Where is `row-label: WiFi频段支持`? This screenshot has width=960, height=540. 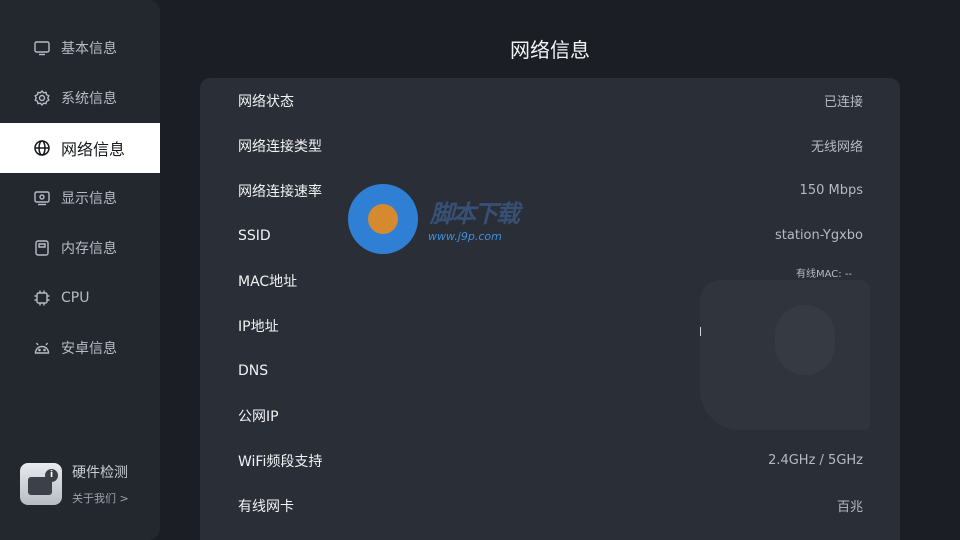 row-label: WiFi频段支持 is located at coordinates (280, 461).